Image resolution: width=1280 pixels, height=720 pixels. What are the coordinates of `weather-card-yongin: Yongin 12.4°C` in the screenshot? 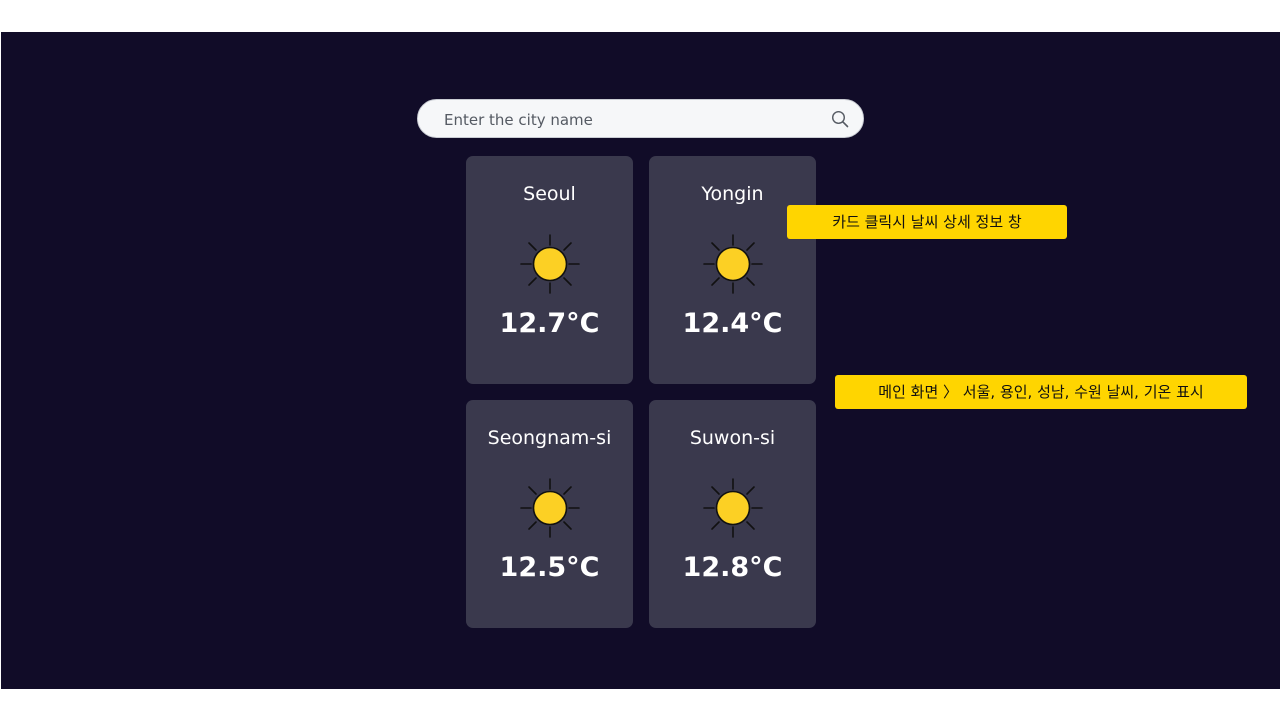 It's located at (732, 270).